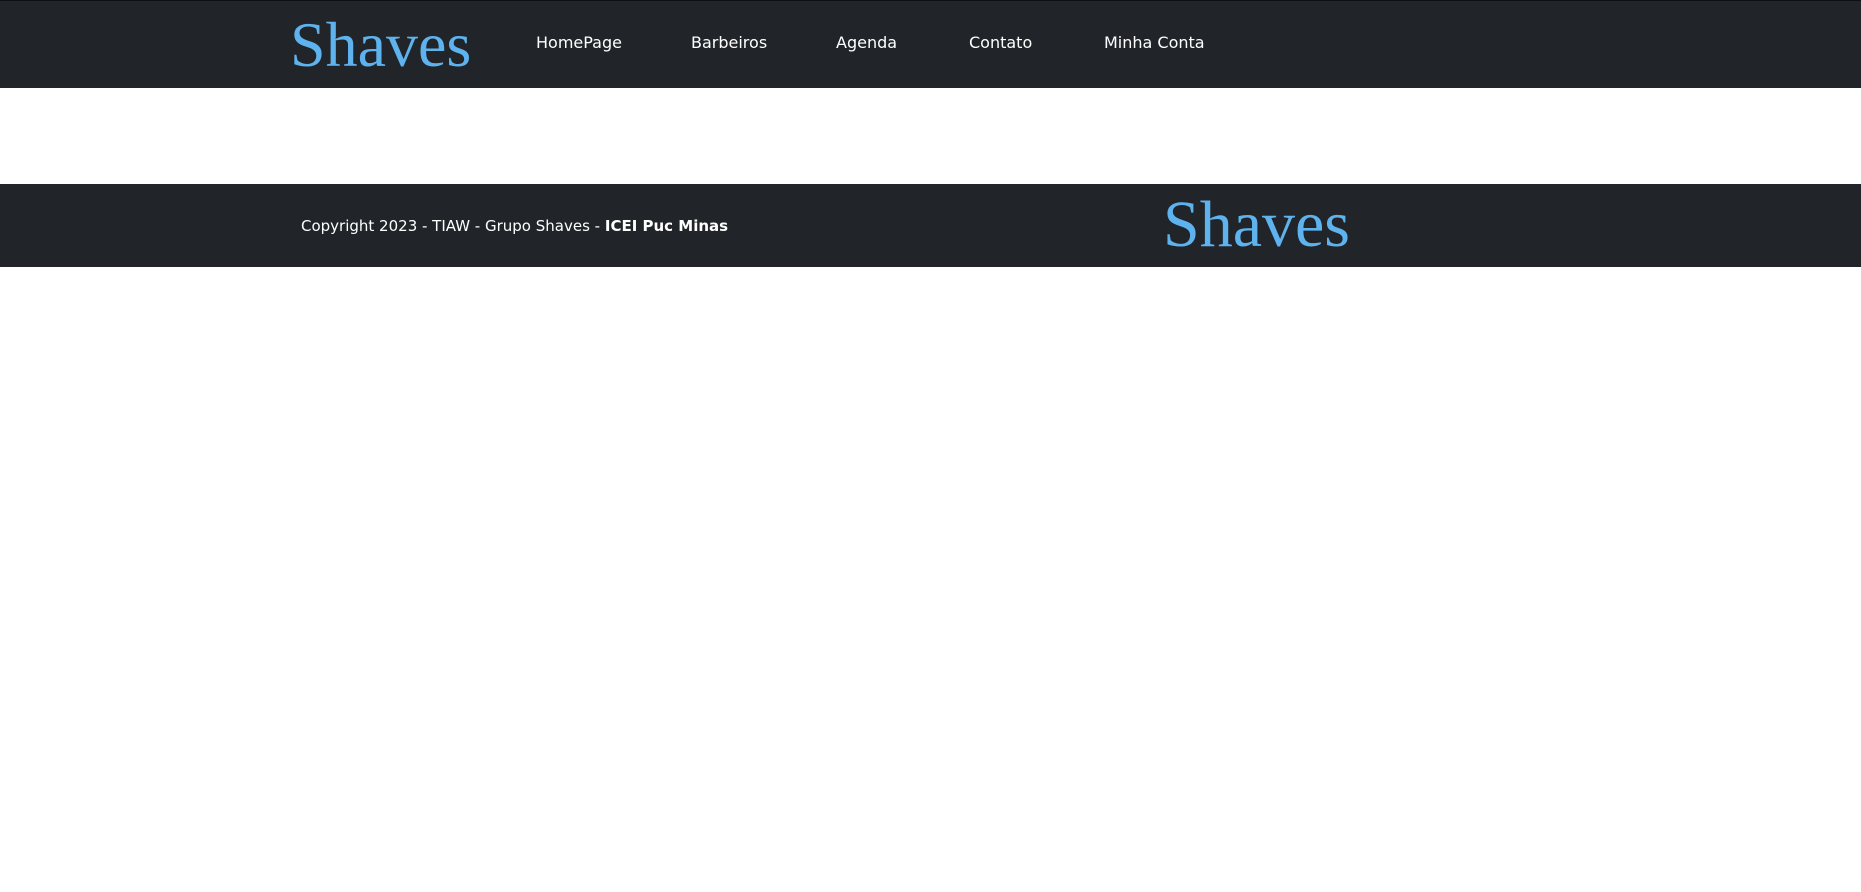  I want to click on footer-brand-logo: Shaves, so click(1256, 224).